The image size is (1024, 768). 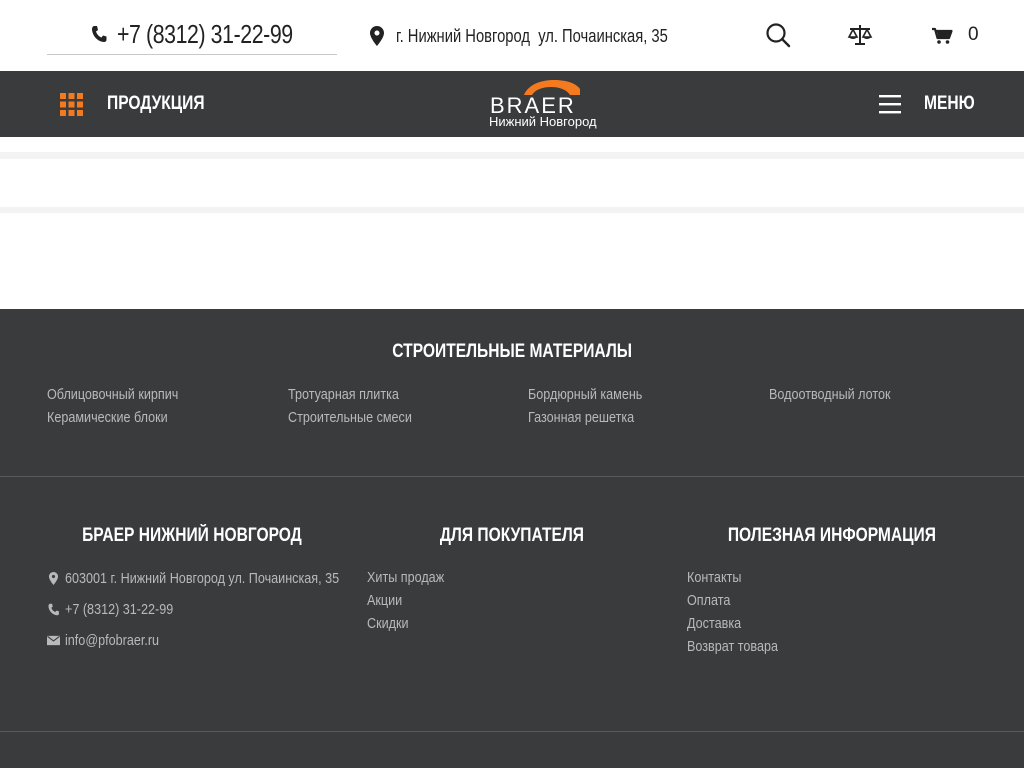 I want to click on content-divider-top, so click(x=512, y=155).